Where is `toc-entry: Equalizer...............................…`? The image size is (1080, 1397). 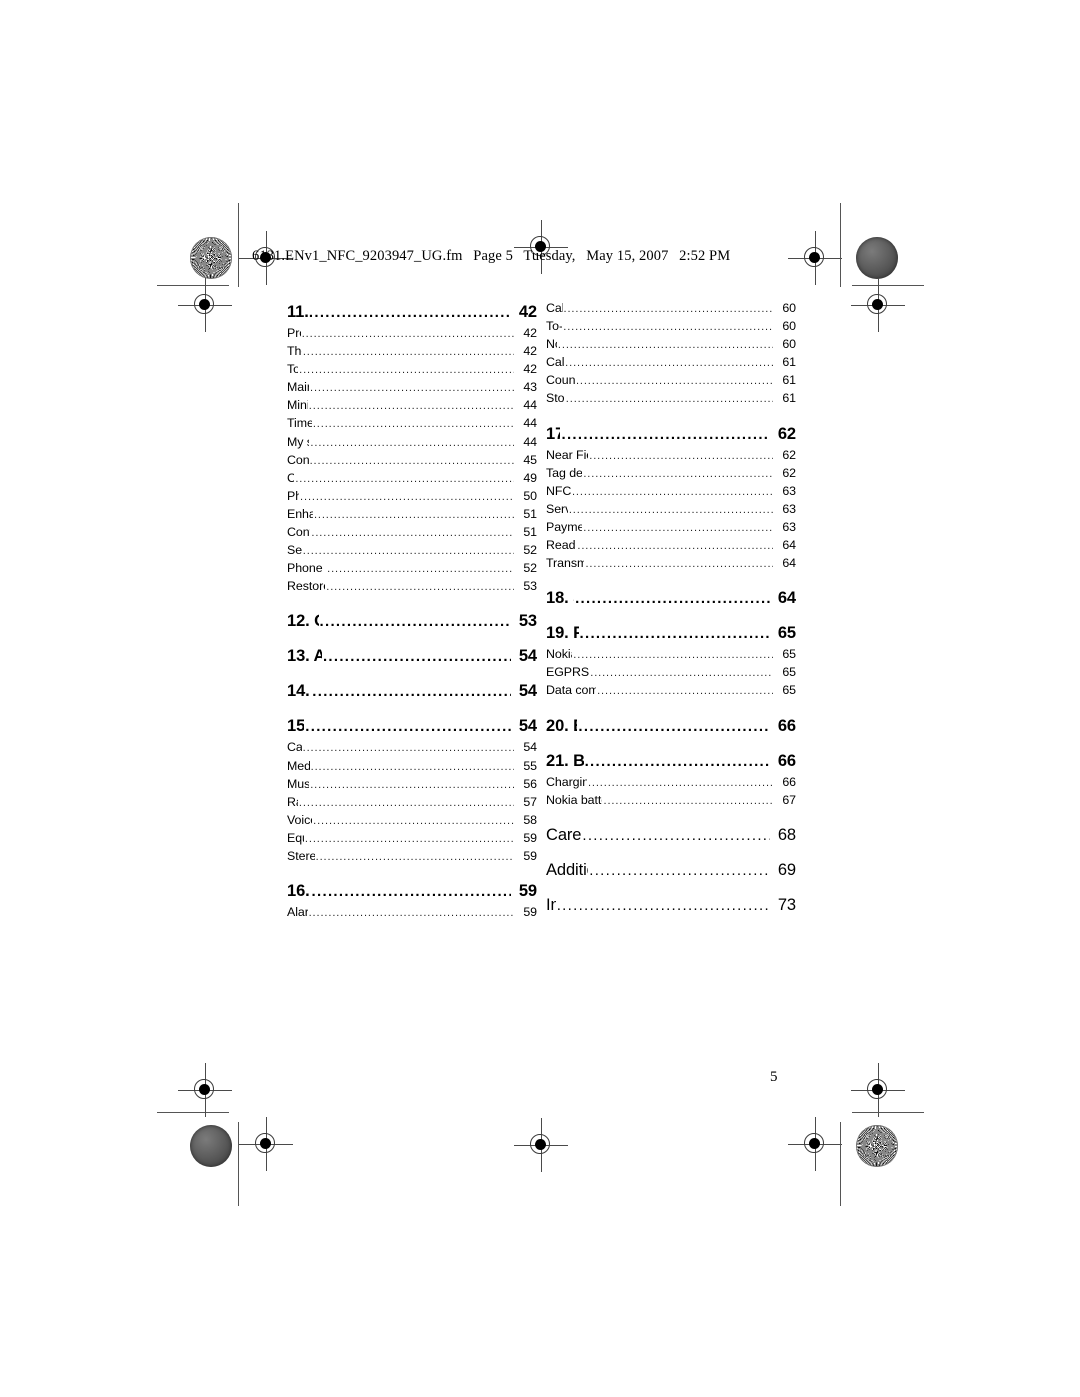 toc-entry: Equalizer...............................… is located at coordinates (412, 839).